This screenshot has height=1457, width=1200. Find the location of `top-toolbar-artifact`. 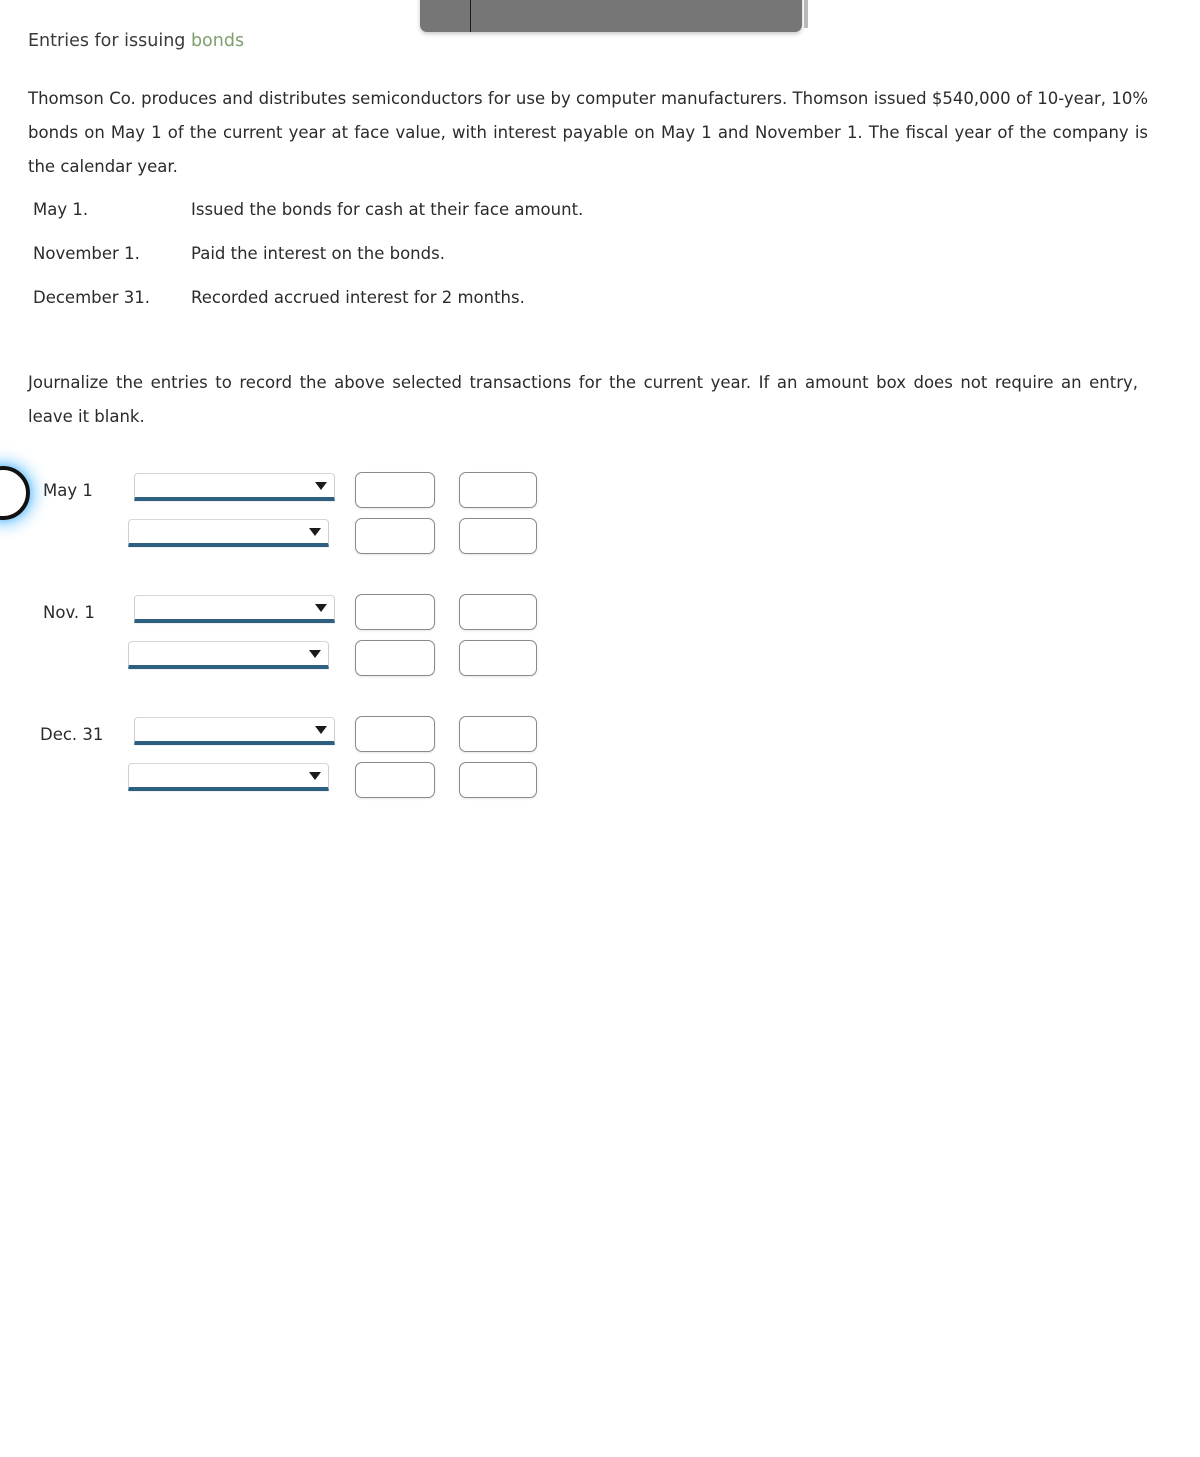

top-toolbar-artifact is located at coordinates (611, 16).